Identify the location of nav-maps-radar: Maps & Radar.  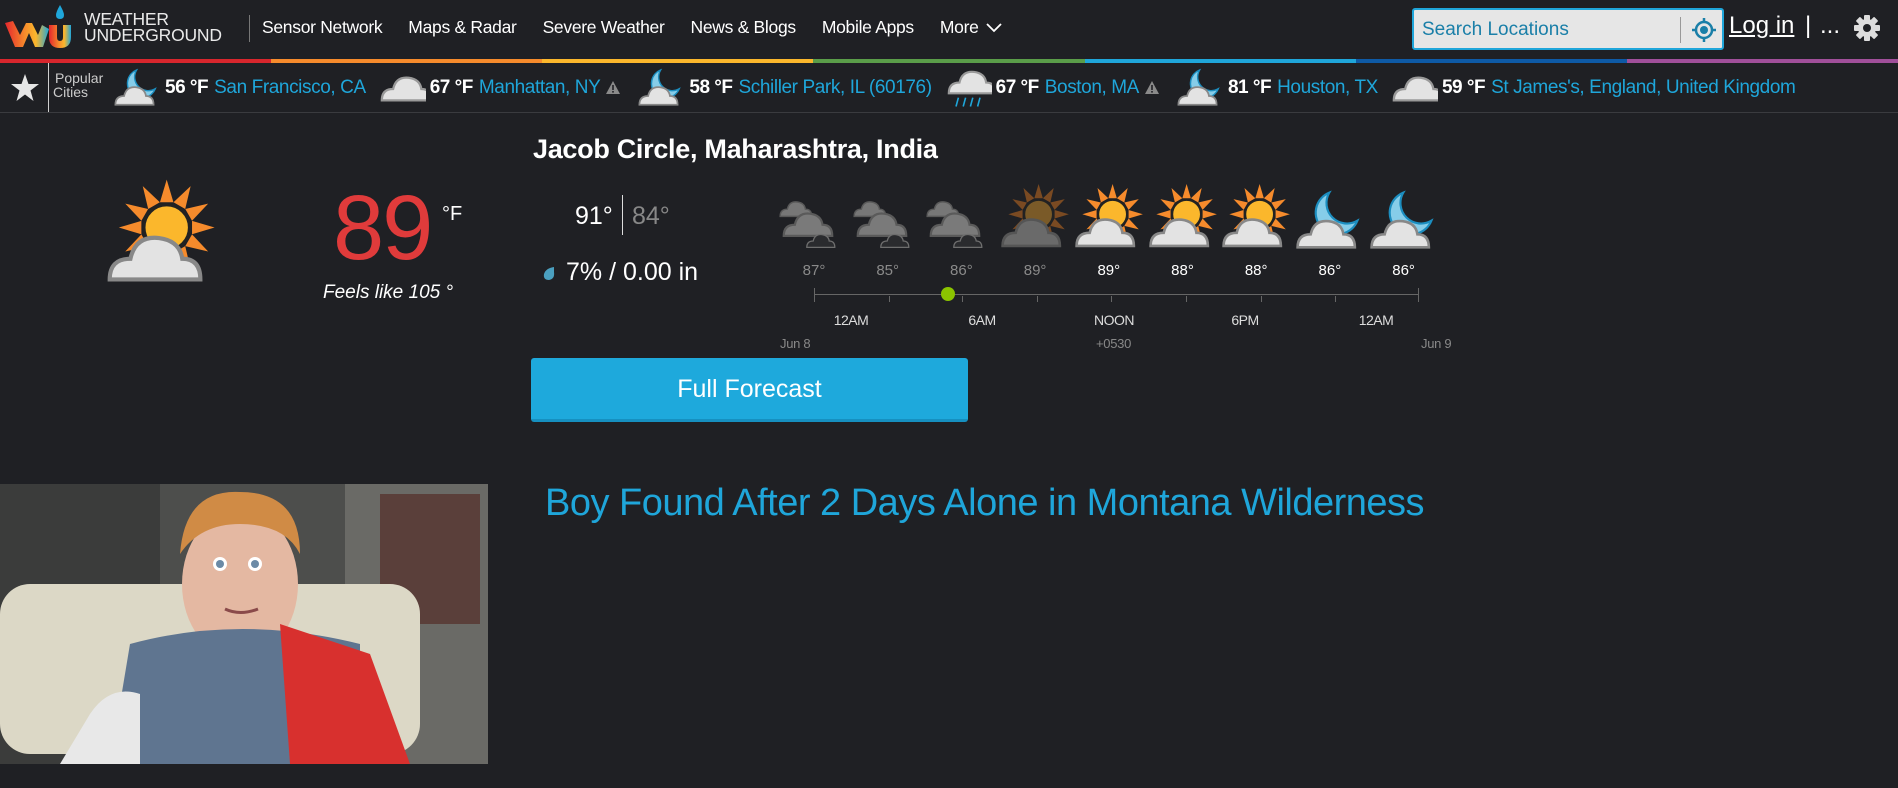
(462, 27).